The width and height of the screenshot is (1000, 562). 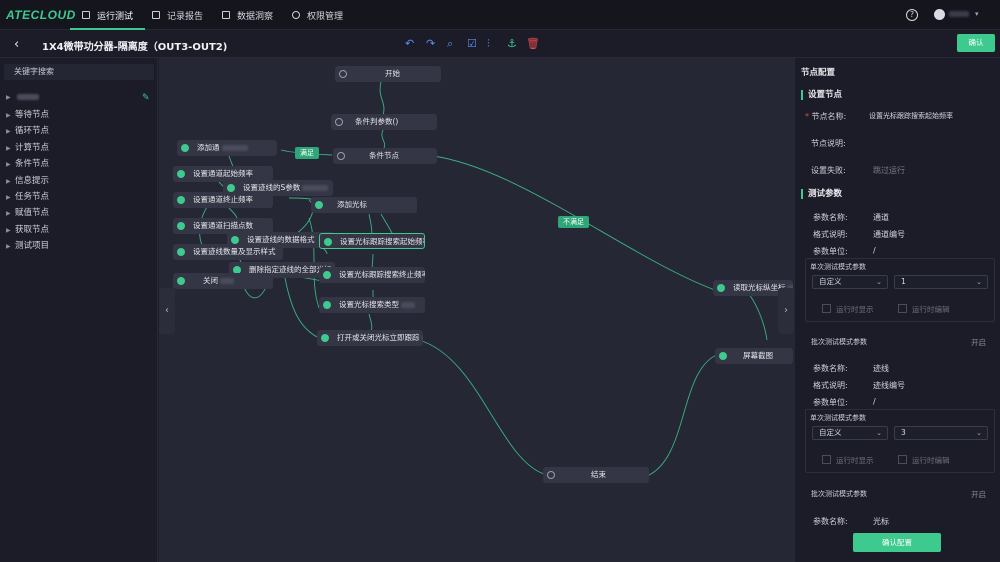 What do you see at coordinates (912, 15) in the screenshot?
I see `help-icon: ?` at bounding box center [912, 15].